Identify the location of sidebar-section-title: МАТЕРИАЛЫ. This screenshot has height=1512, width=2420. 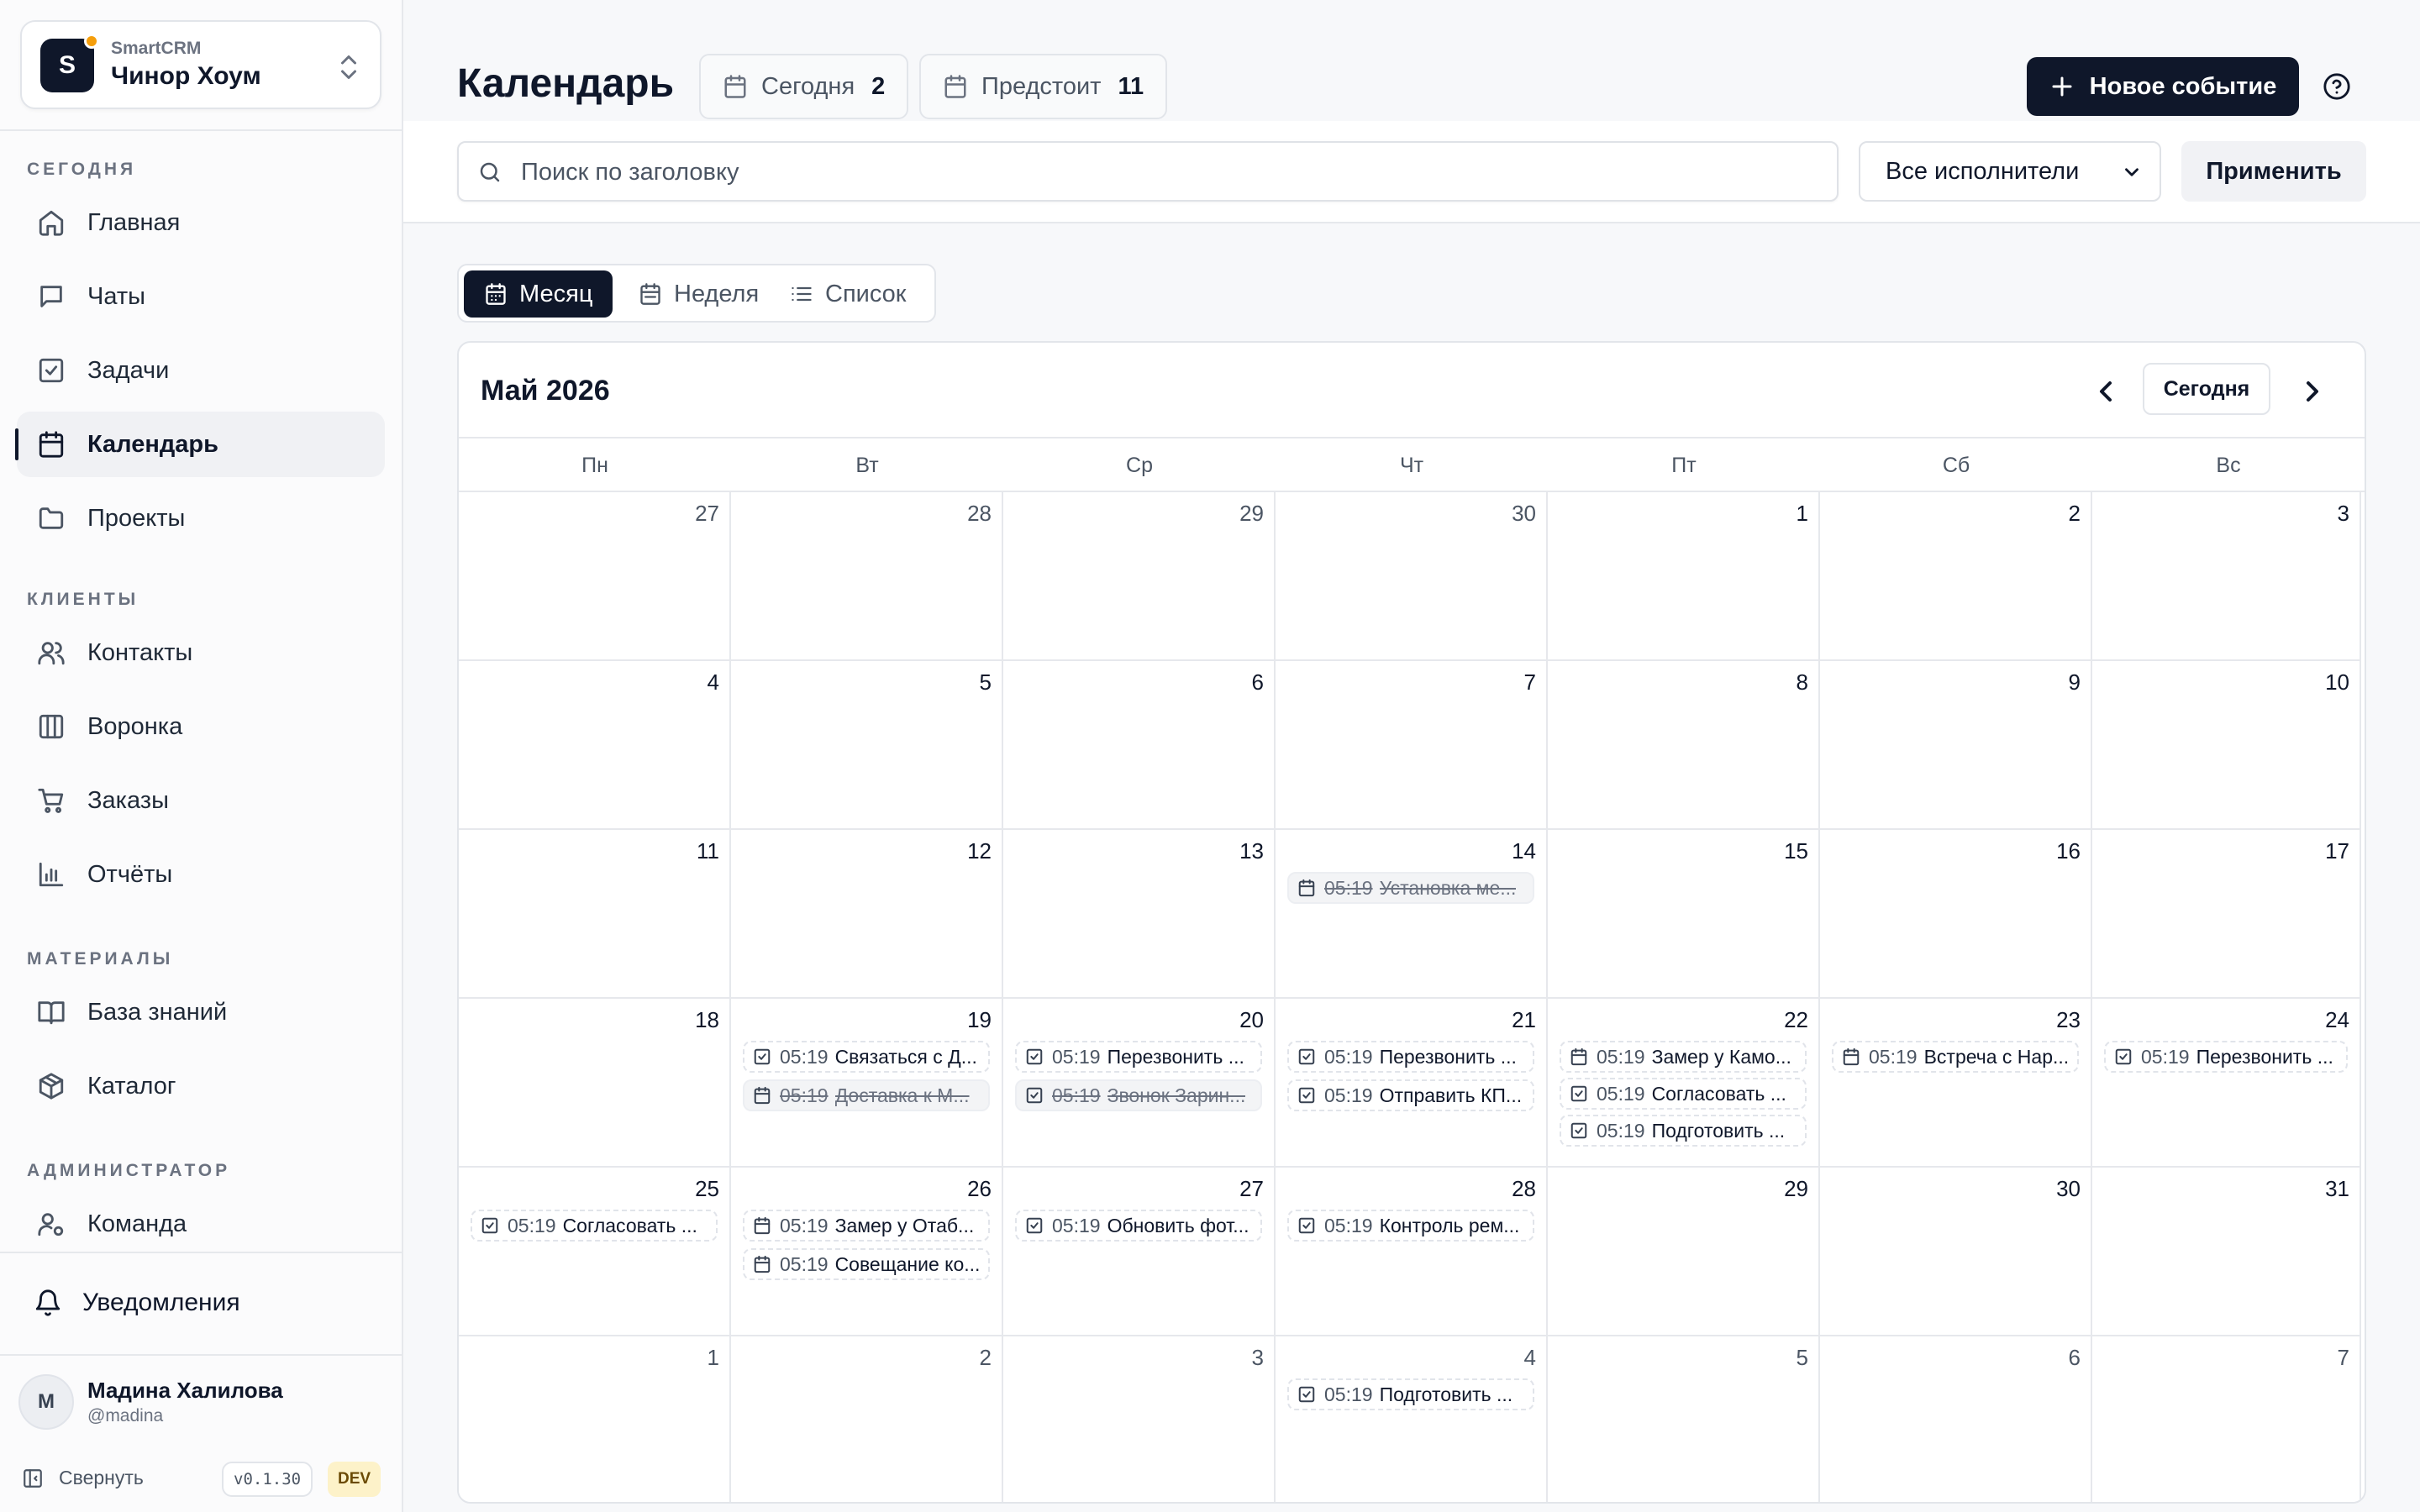
(100, 959).